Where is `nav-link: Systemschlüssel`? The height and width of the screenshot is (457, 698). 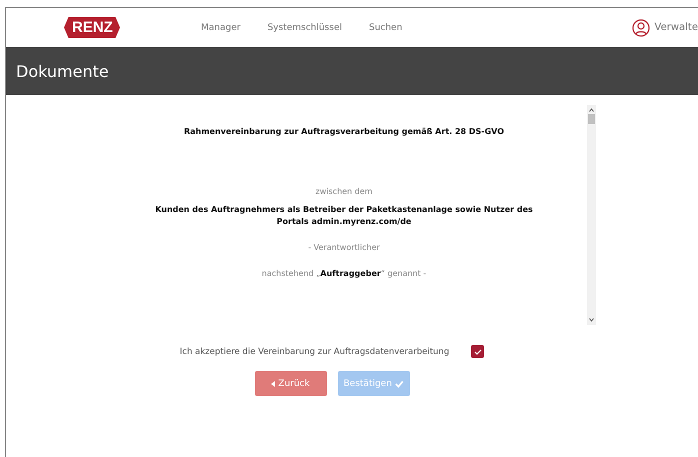 nav-link: Systemschlüssel is located at coordinates (304, 27).